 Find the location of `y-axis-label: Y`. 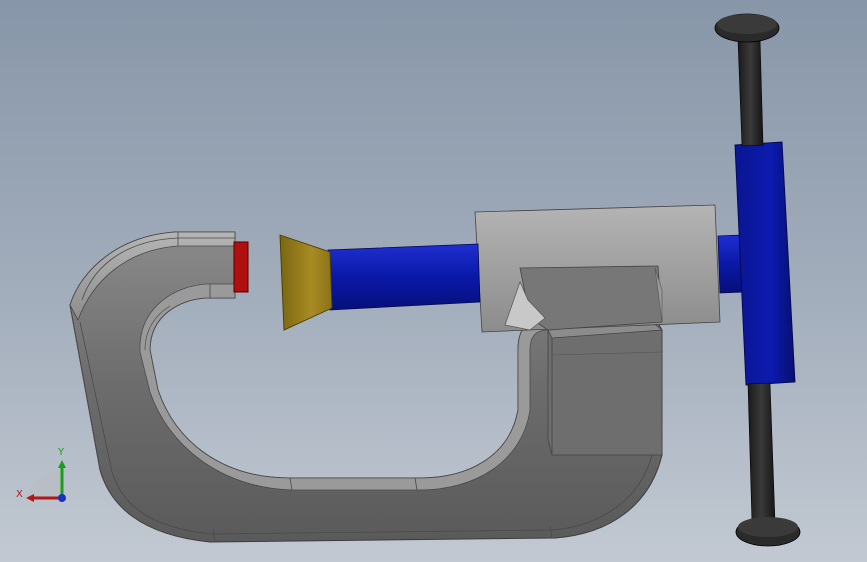

y-axis-label: Y is located at coordinates (61, 452).